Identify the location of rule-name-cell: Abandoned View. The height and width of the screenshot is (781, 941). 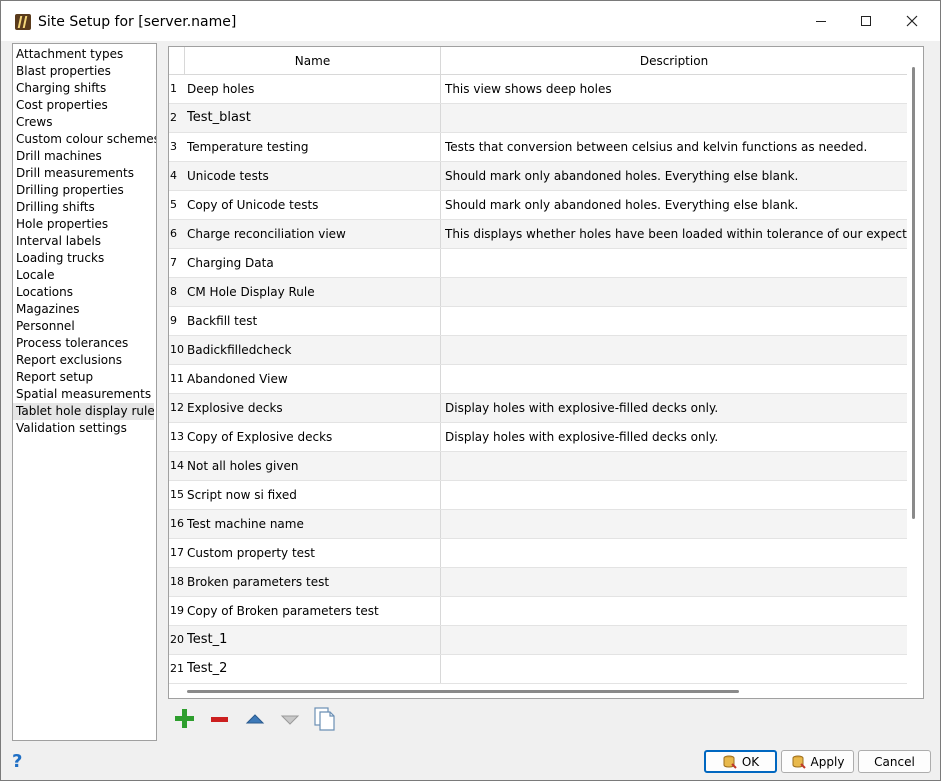
(314, 379).